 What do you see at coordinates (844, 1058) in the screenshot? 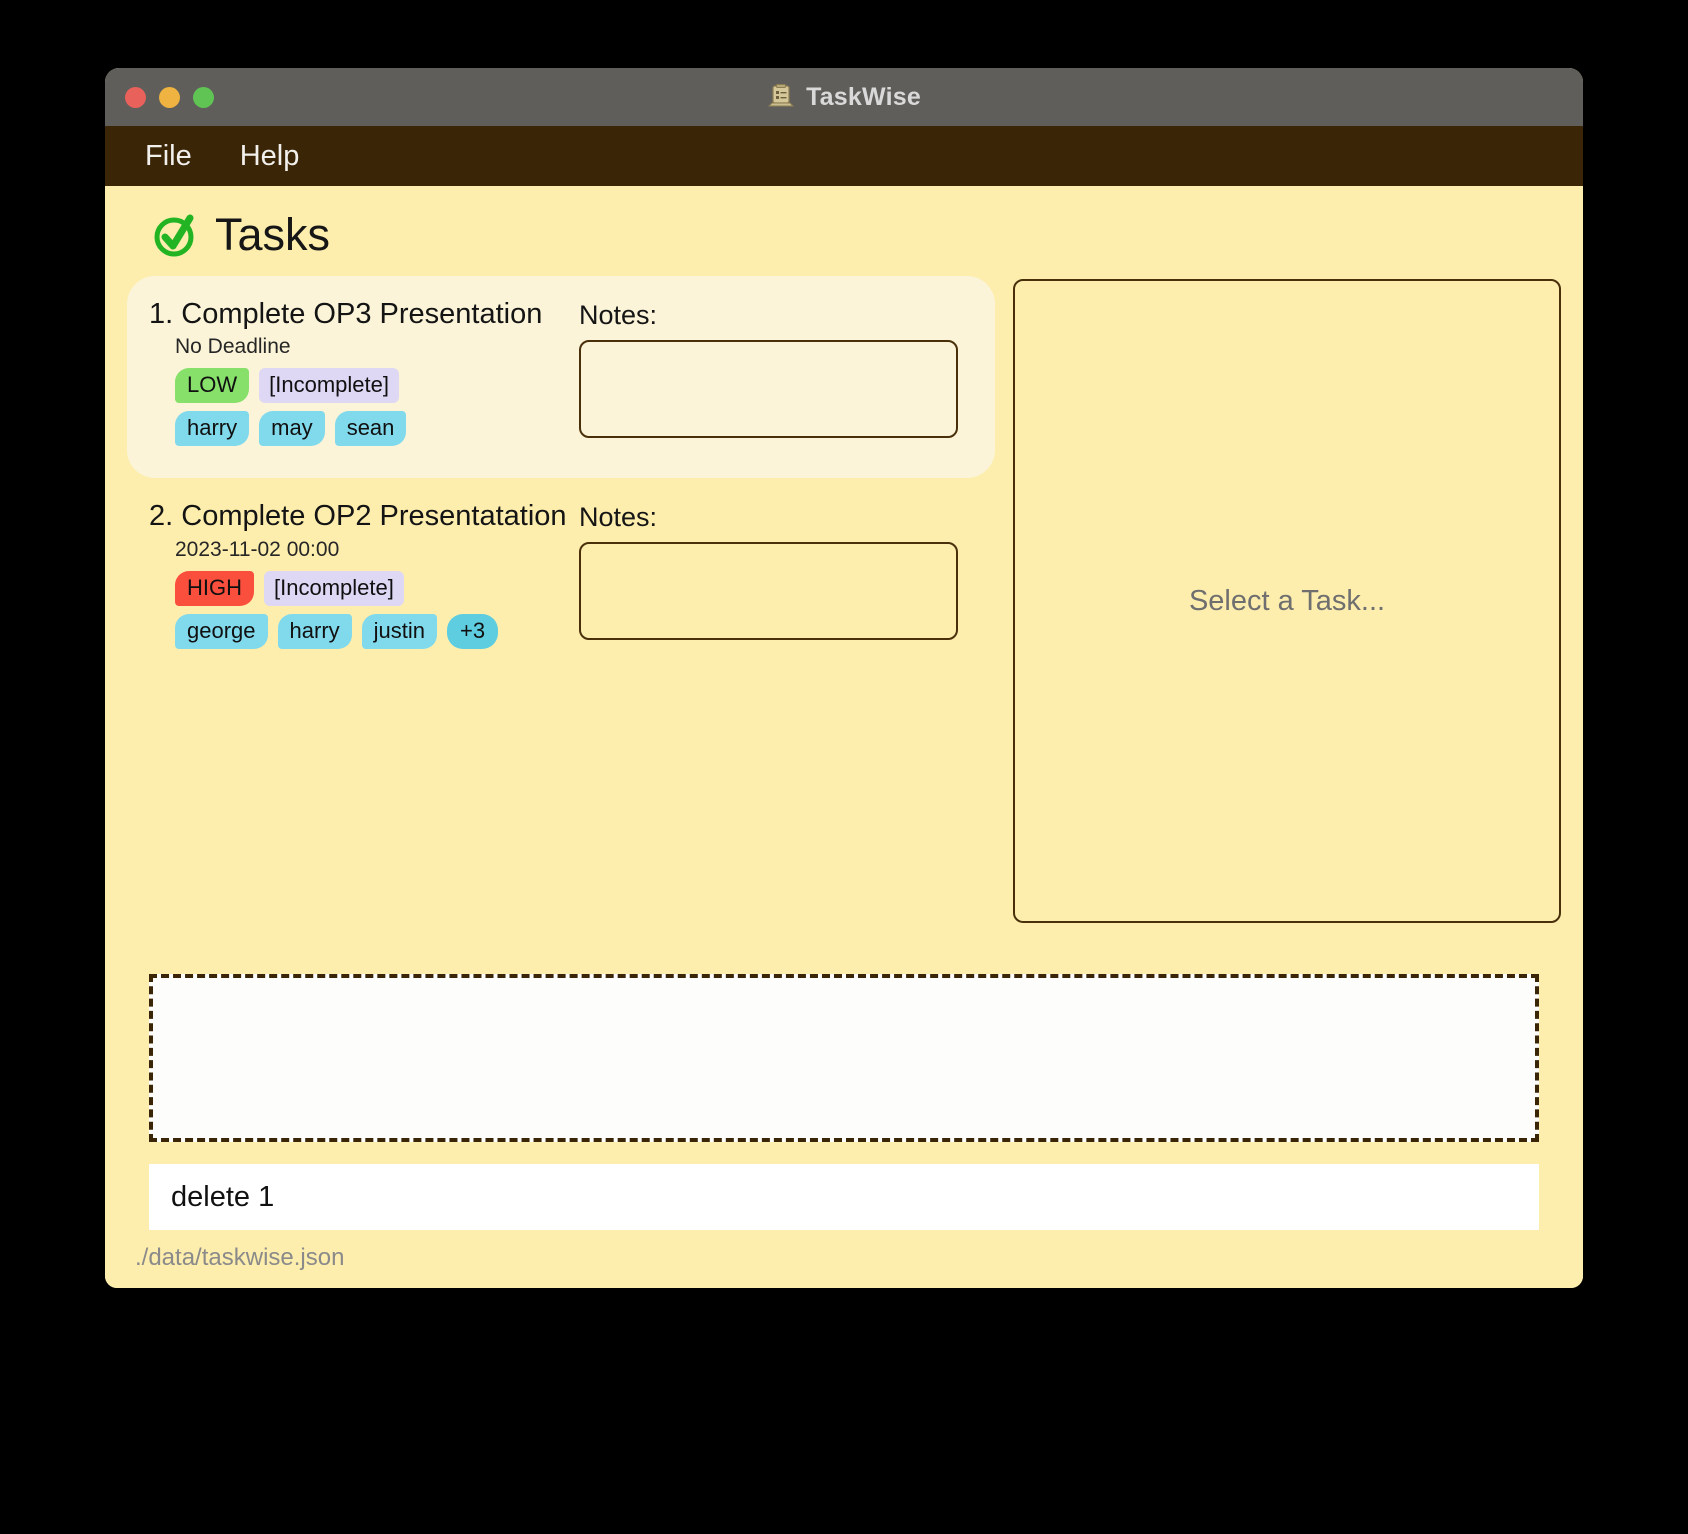
I see `output-console` at bounding box center [844, 1058].